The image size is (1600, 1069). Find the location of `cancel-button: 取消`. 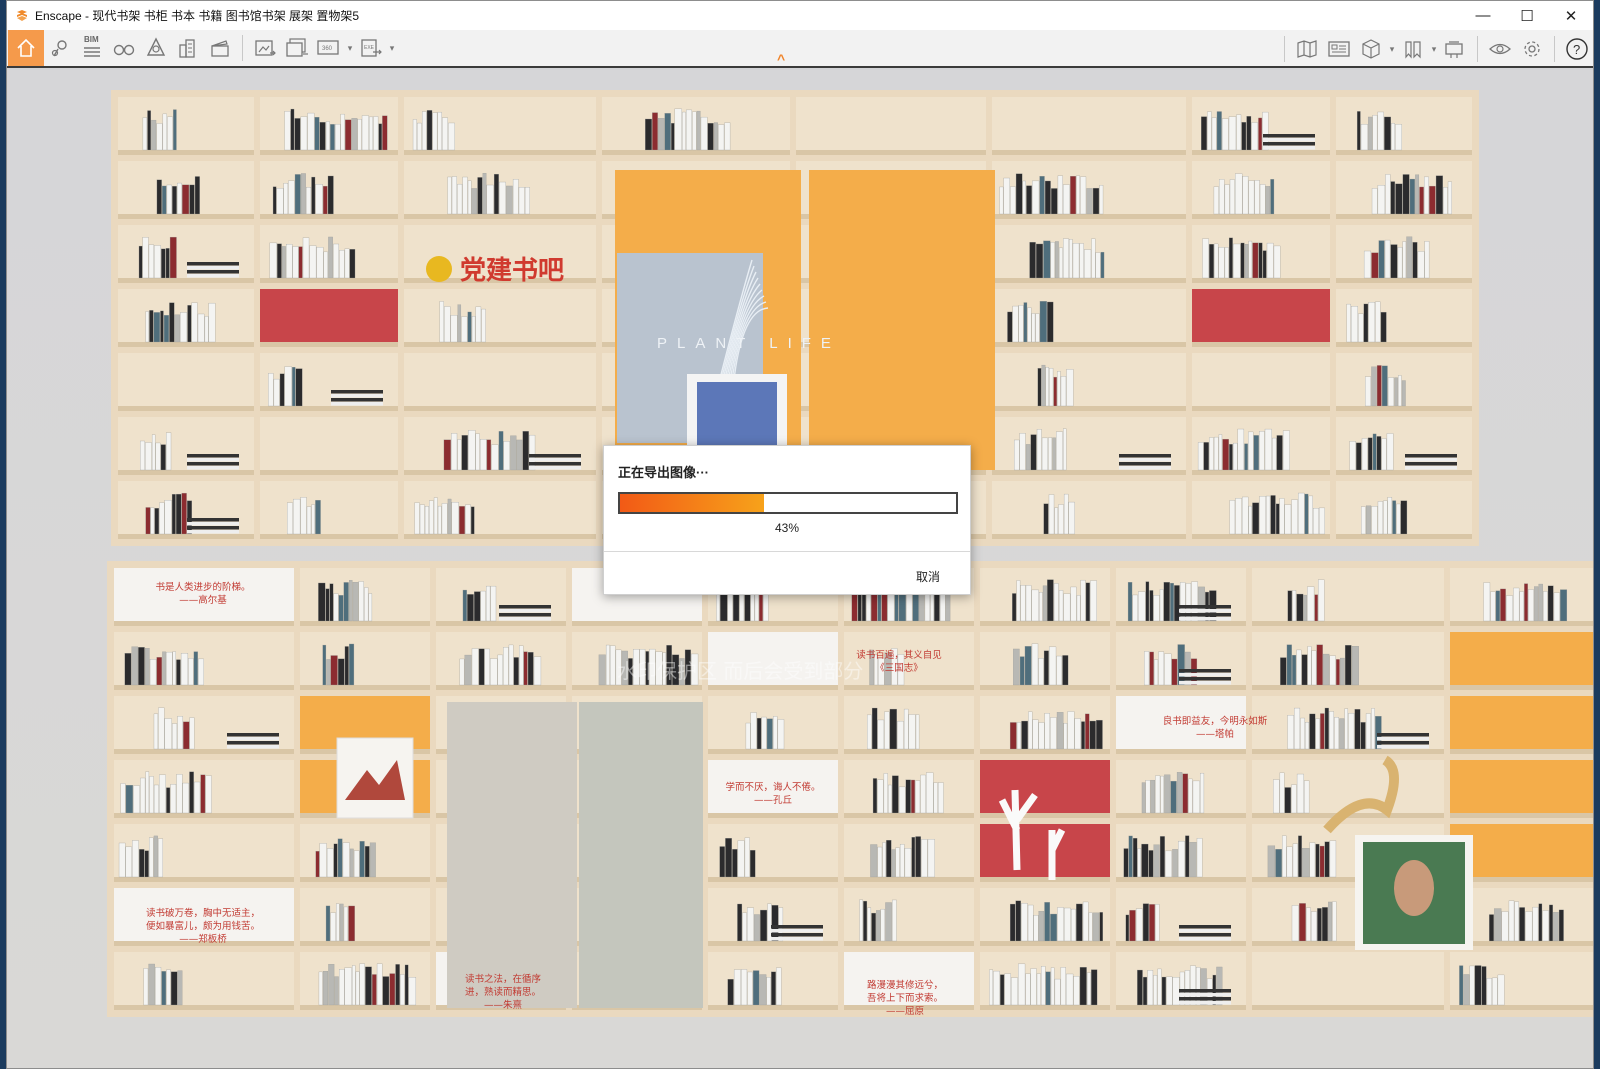

cancel-button: 取消 is located at coordinates (928, 576).